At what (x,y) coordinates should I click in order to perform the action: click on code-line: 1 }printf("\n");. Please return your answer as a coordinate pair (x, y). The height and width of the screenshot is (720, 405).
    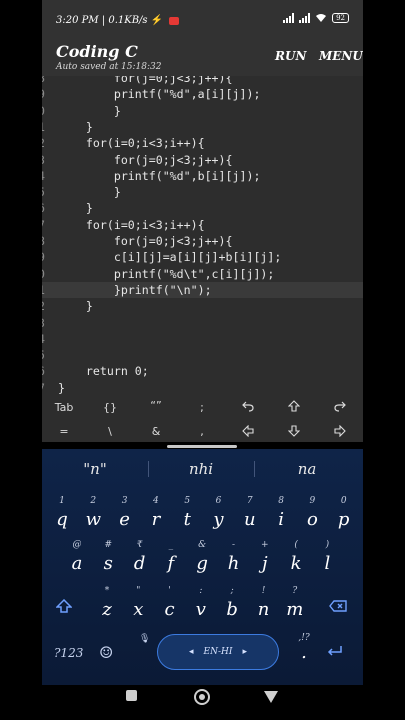
    Looking at the image, I should click on (202, 289).